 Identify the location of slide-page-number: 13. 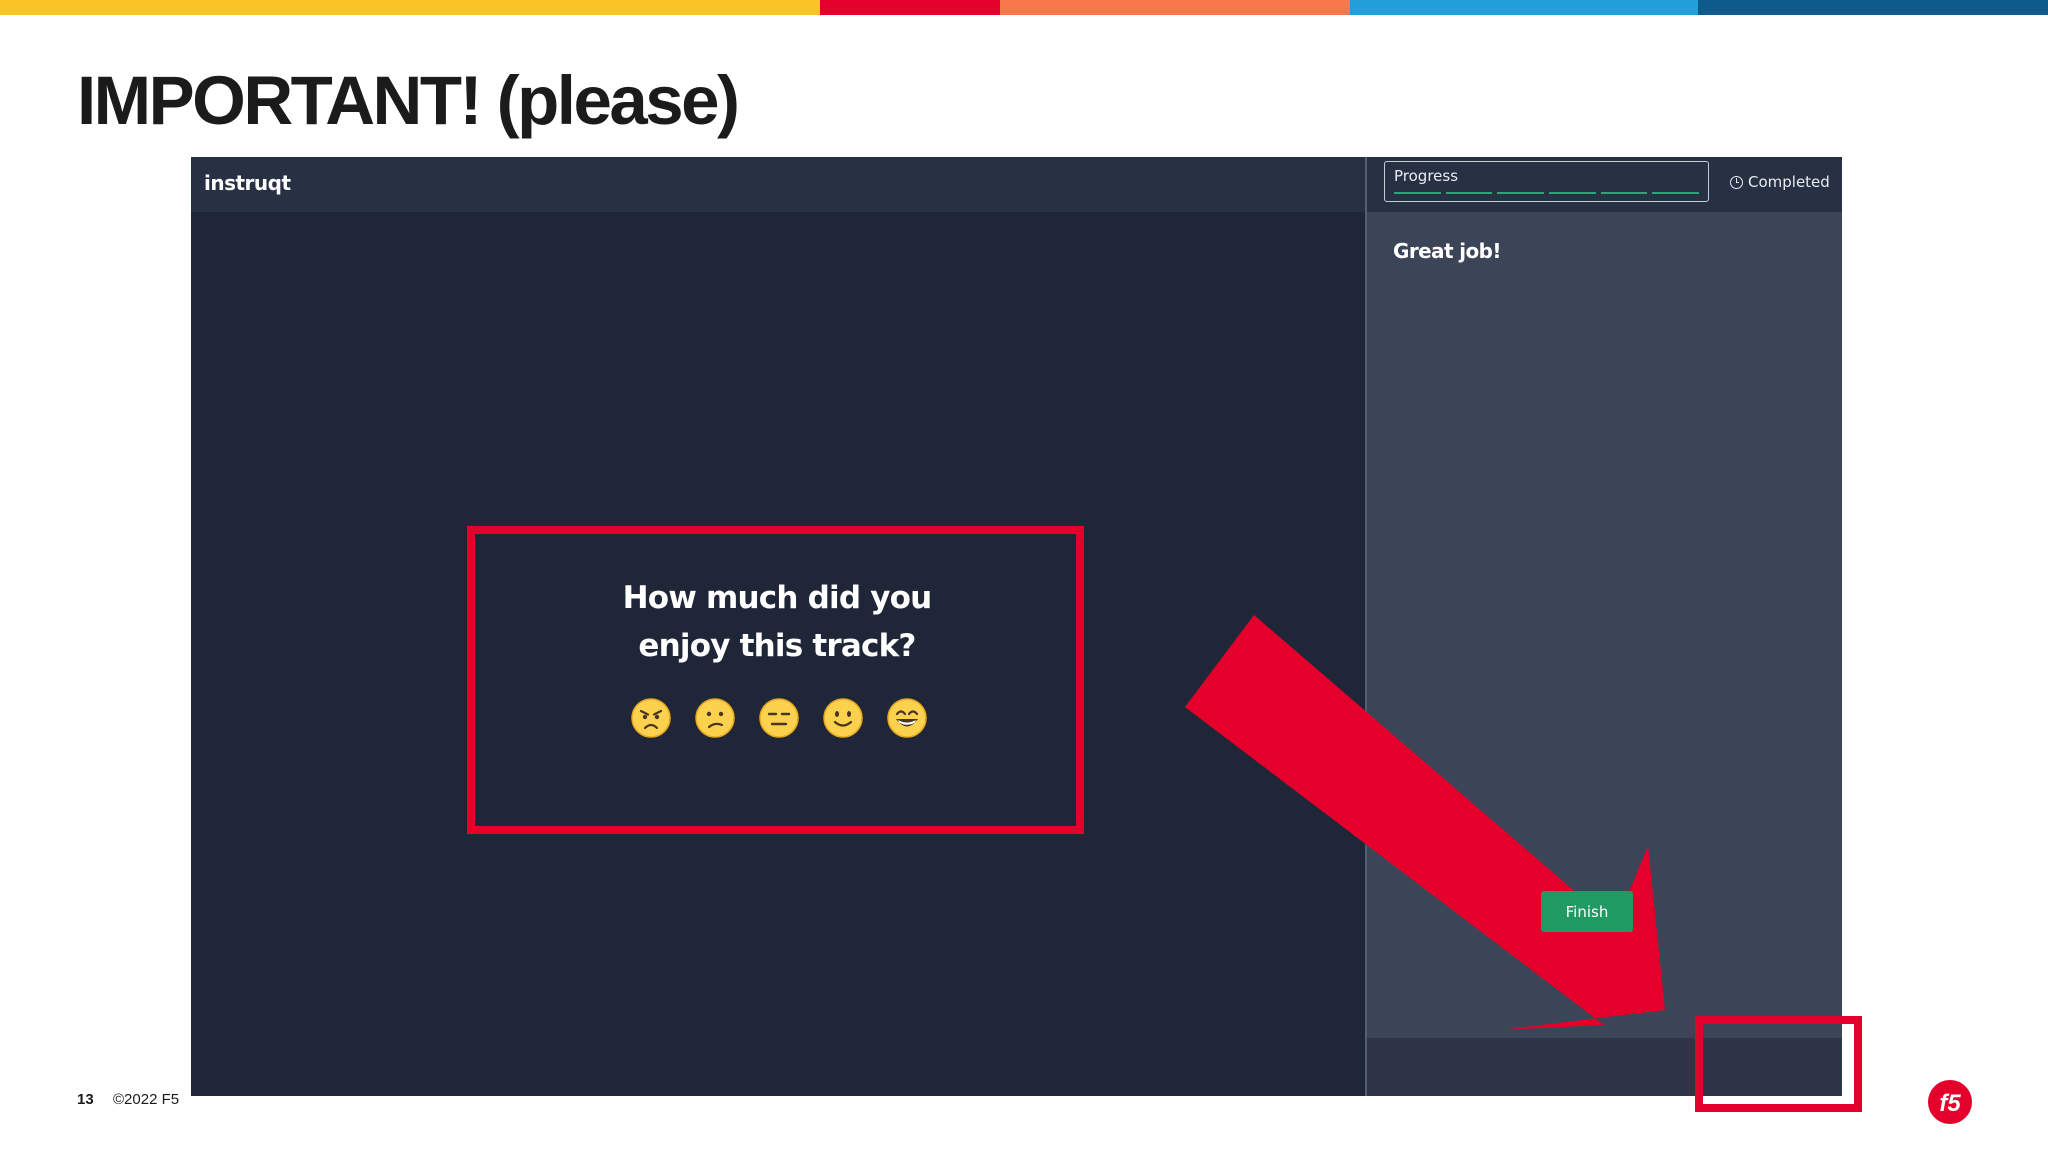
(85, 1099).